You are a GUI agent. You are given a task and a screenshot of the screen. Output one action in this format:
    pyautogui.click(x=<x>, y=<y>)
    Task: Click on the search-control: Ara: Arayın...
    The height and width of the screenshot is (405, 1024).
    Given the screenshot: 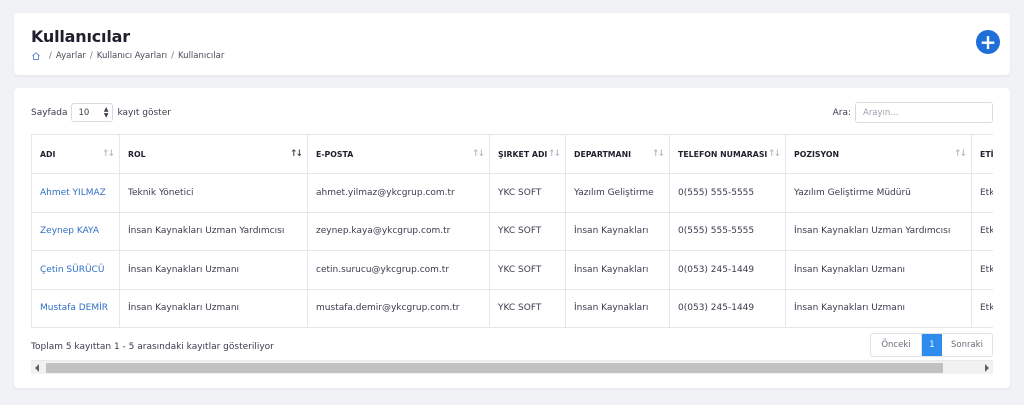 What is the action you would take?
    pyautogui.click(x=913, y=112)
    